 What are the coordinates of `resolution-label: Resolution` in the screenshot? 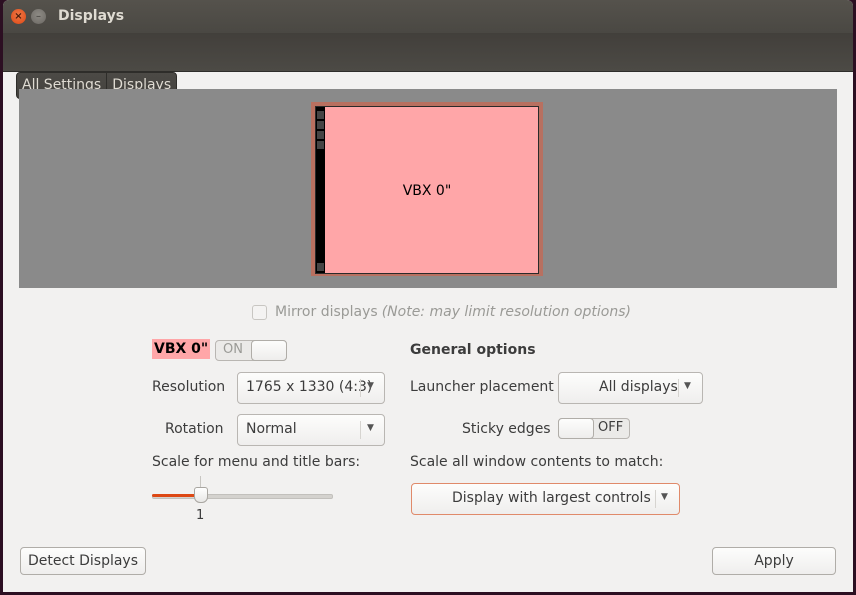 It's located at (189, 387).